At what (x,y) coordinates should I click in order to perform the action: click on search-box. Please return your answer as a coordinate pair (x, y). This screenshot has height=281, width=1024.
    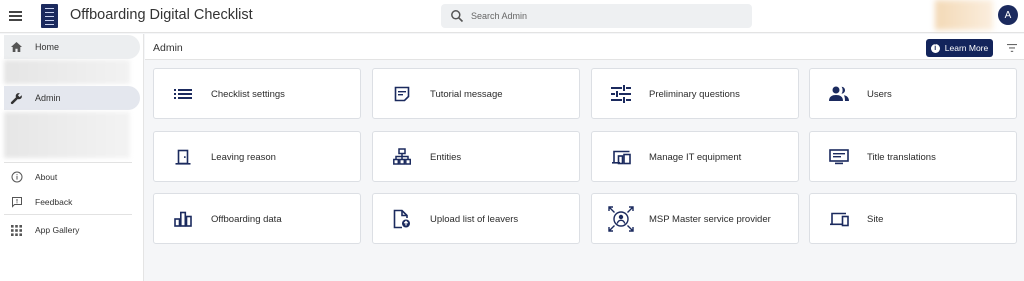
    Looking at the image, I should click on (596, 16).